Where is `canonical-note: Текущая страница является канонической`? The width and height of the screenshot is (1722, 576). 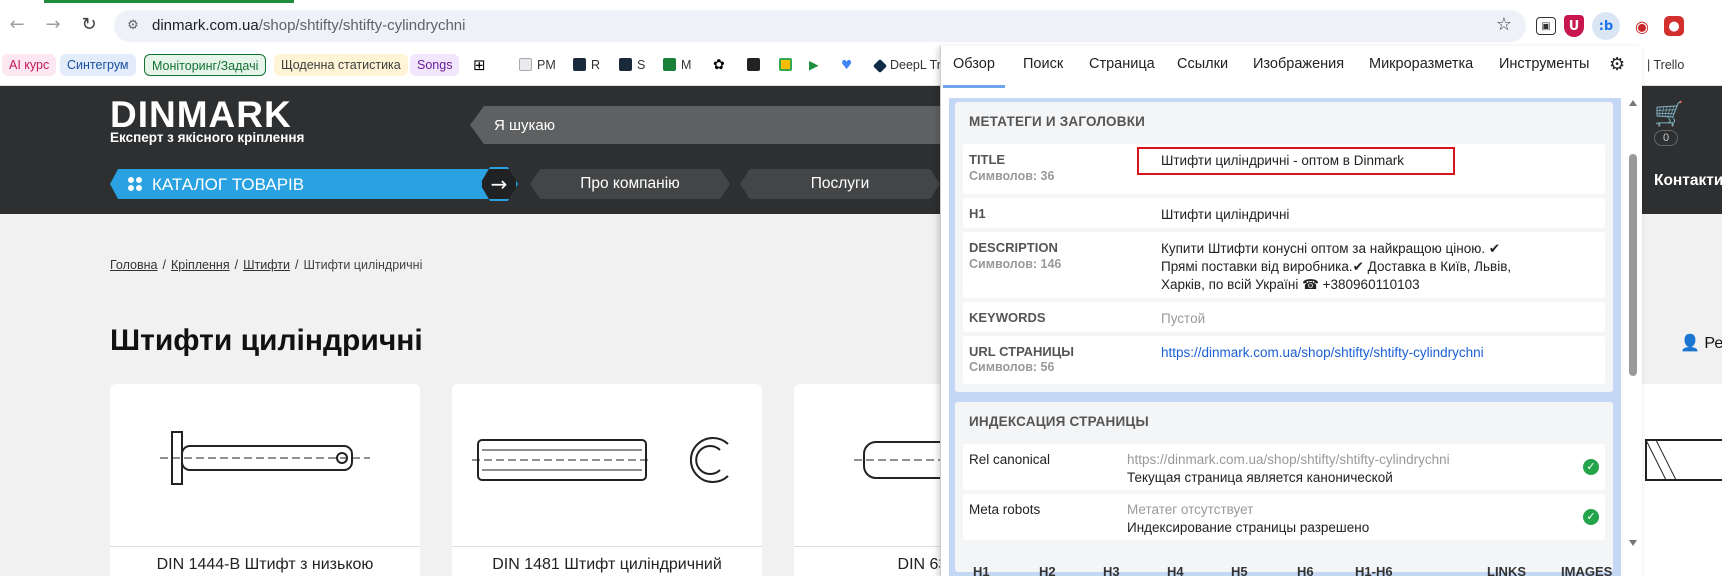
canonical-note: Текущая страница является канонической is located at coordinates (1260, 477).